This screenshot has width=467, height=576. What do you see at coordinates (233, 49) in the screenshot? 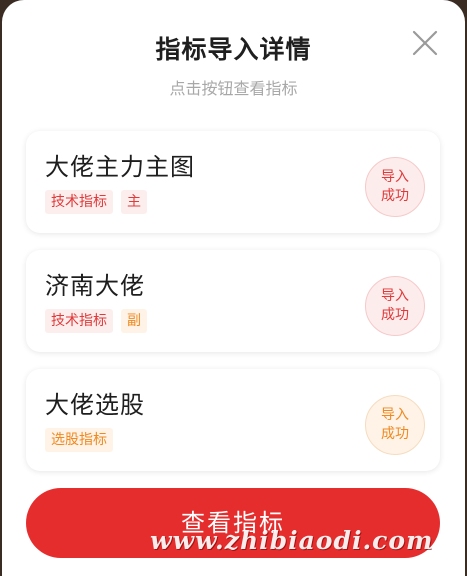
I see `modal-title: 指标导入详情` at bounding box center [233, 49].